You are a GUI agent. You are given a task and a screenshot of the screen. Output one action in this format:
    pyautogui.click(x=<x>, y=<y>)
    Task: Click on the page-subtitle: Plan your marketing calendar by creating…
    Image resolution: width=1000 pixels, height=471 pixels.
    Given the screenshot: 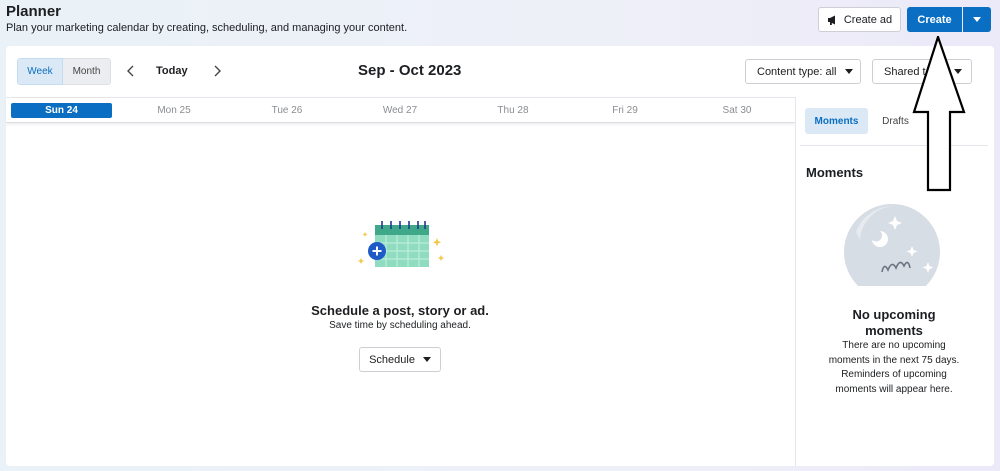 What is the action you would take?
    pyautogui.click(x=207, y=28)
    